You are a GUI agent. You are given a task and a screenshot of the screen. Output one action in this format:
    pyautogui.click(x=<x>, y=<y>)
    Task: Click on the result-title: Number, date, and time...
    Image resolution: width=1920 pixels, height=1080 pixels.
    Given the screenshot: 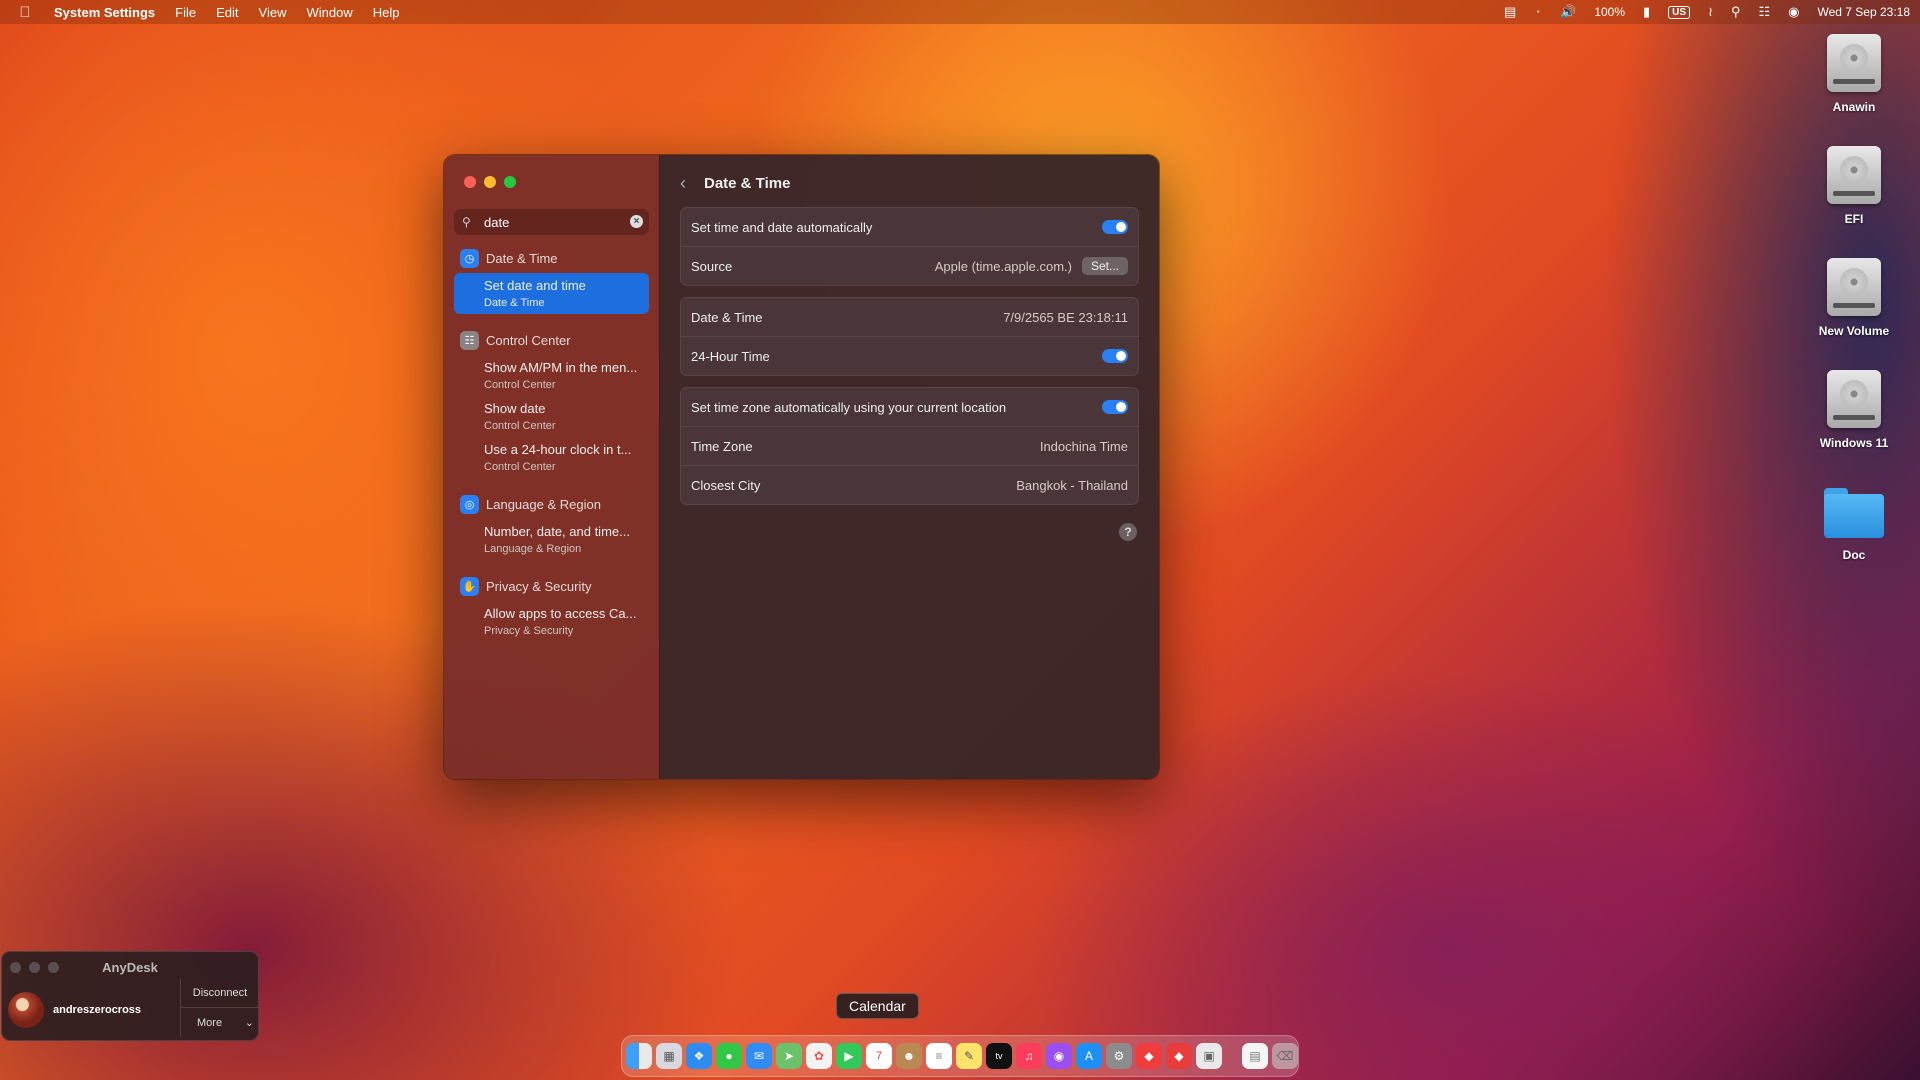 What is the action you would take?
    pyautogui.click(x=557, y=531)
    